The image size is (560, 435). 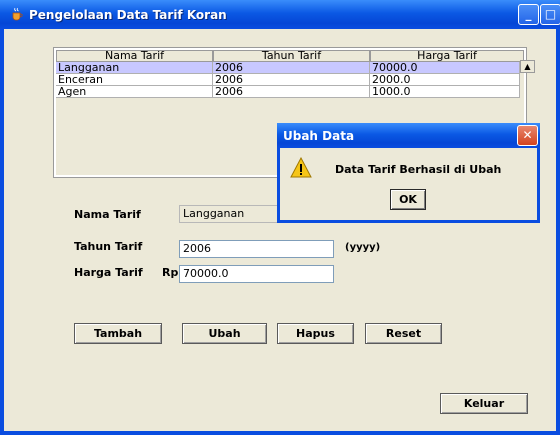 What do you see at coordinates (118, 333) in the screenshot?
I see `tambah-button: Tambah` at bounding box center [118, 333].